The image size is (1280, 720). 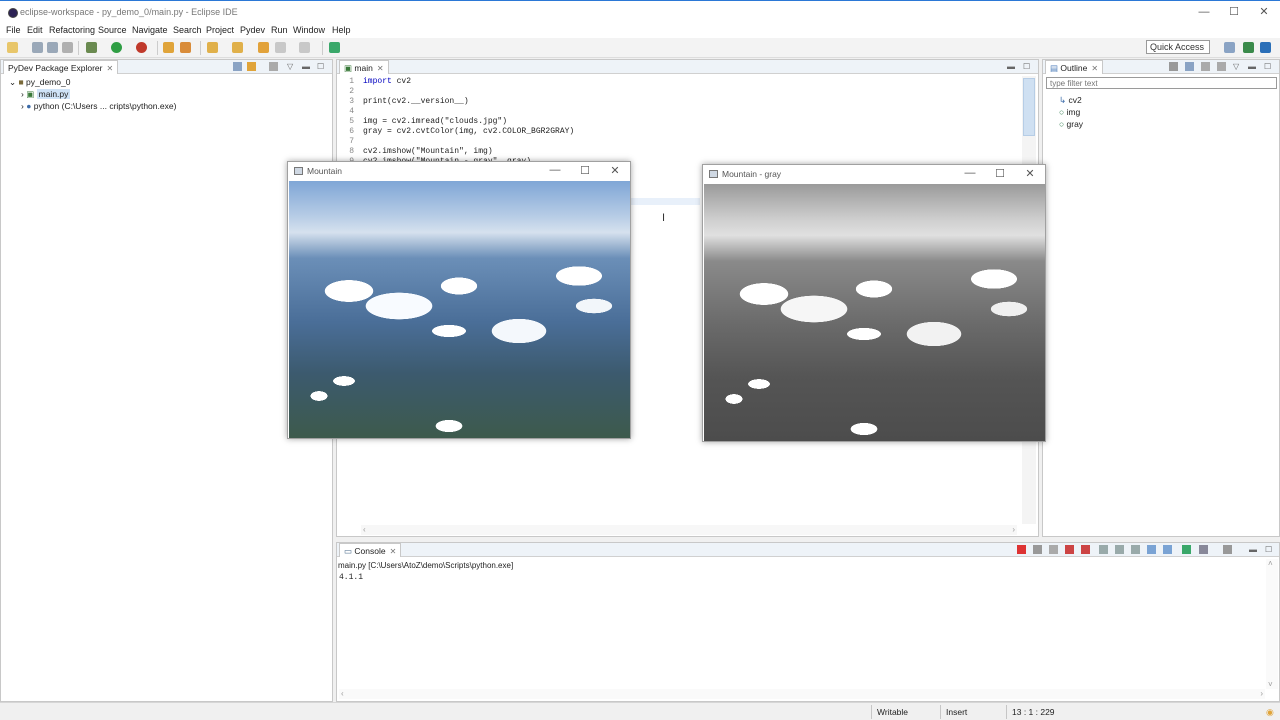 I want to click on menu-refactoring: Refactoring, so click(x=72, y=30).